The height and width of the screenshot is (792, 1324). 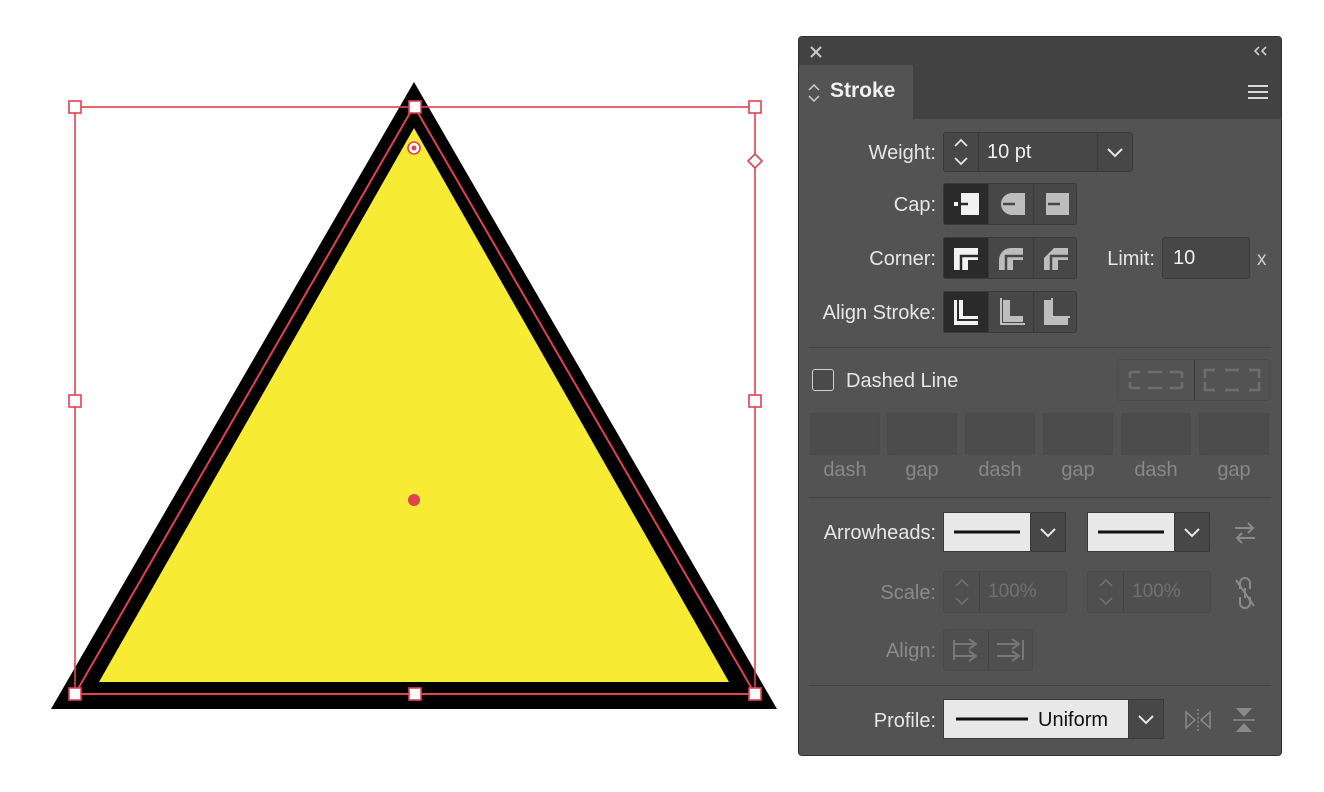 I want to click on handle-middle-right, so click(x=755, y=401).